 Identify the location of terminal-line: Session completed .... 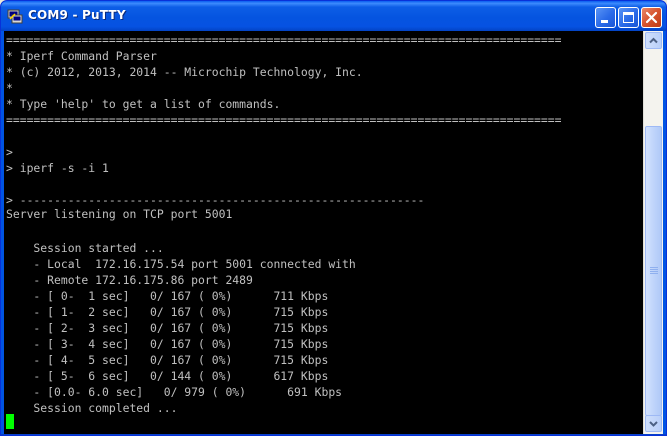
(92, 408).